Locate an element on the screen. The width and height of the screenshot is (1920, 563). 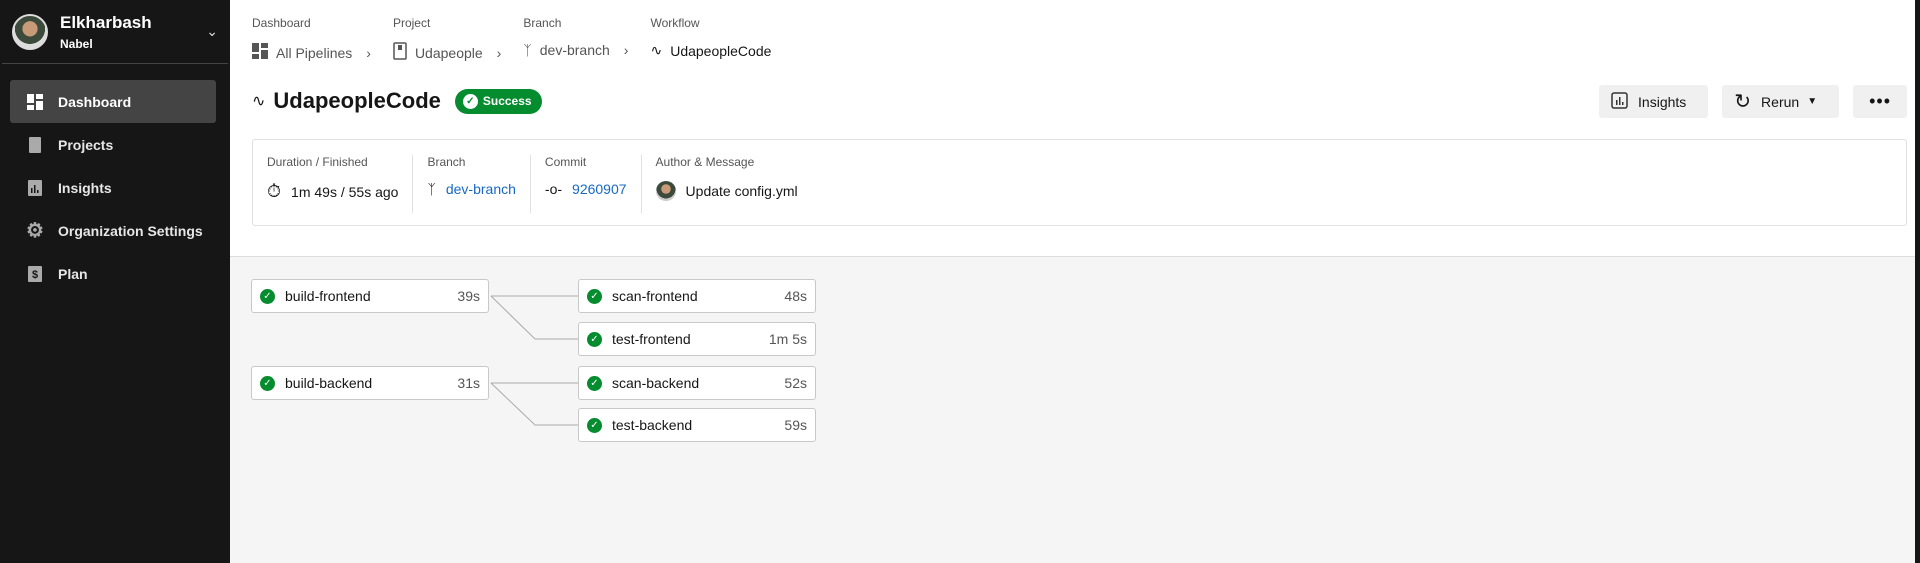
job-build-frontend: ✓ build-frontend 39s is located at coordinates (370, 296).